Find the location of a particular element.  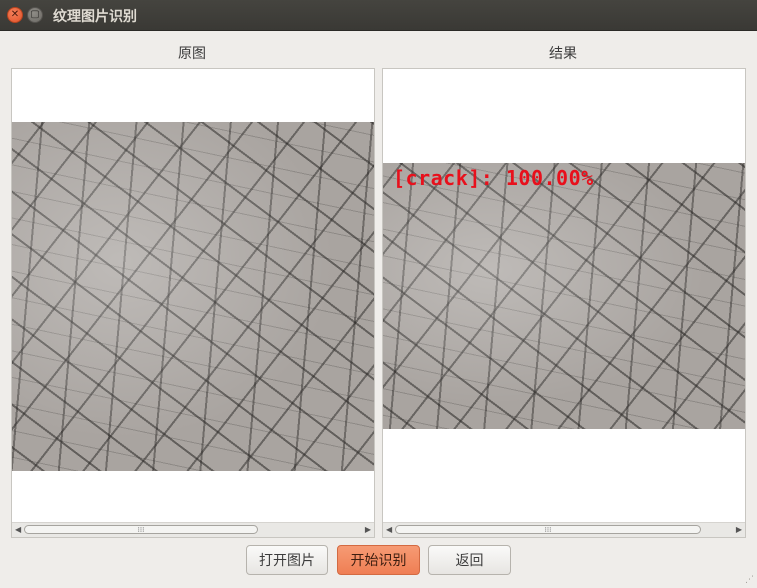

title-bar: ✕ ▢ 纹理图片识别 is located at coordinates (378, 15).